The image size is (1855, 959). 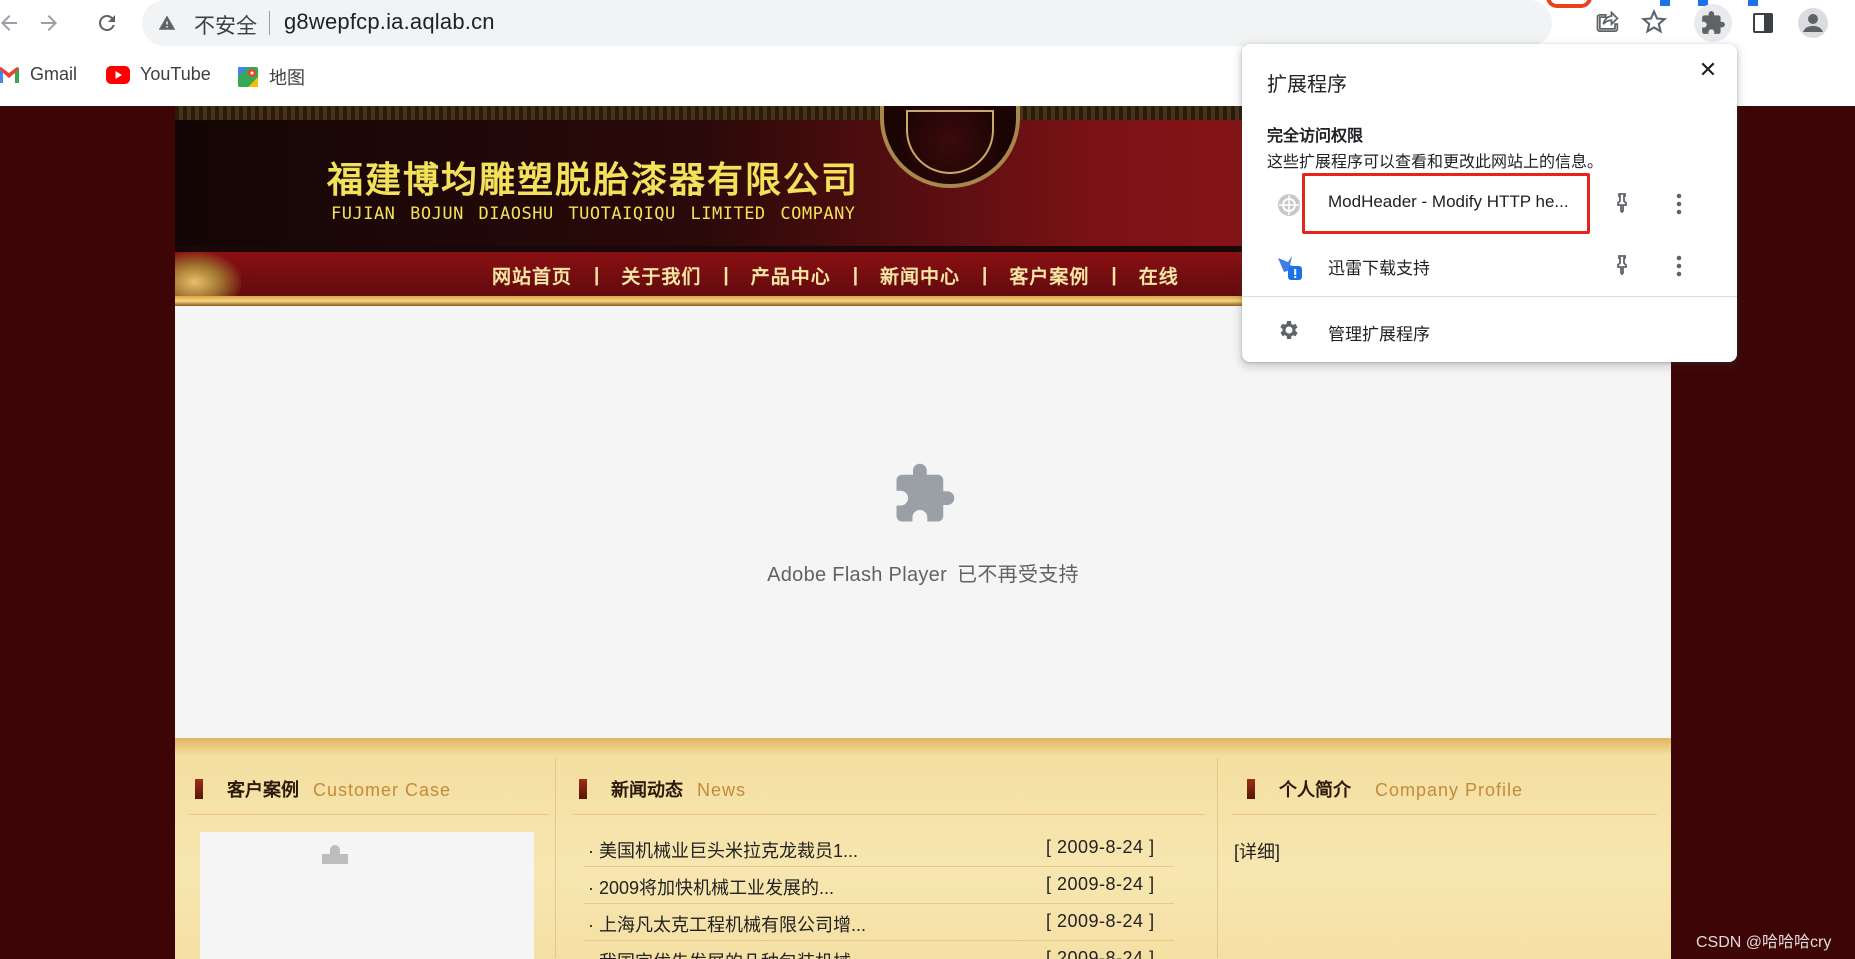 What do you see at coordinates (287, 78) in the screenshot?
I see `bookmark-label: 地图` at bounding box center [287, 78].